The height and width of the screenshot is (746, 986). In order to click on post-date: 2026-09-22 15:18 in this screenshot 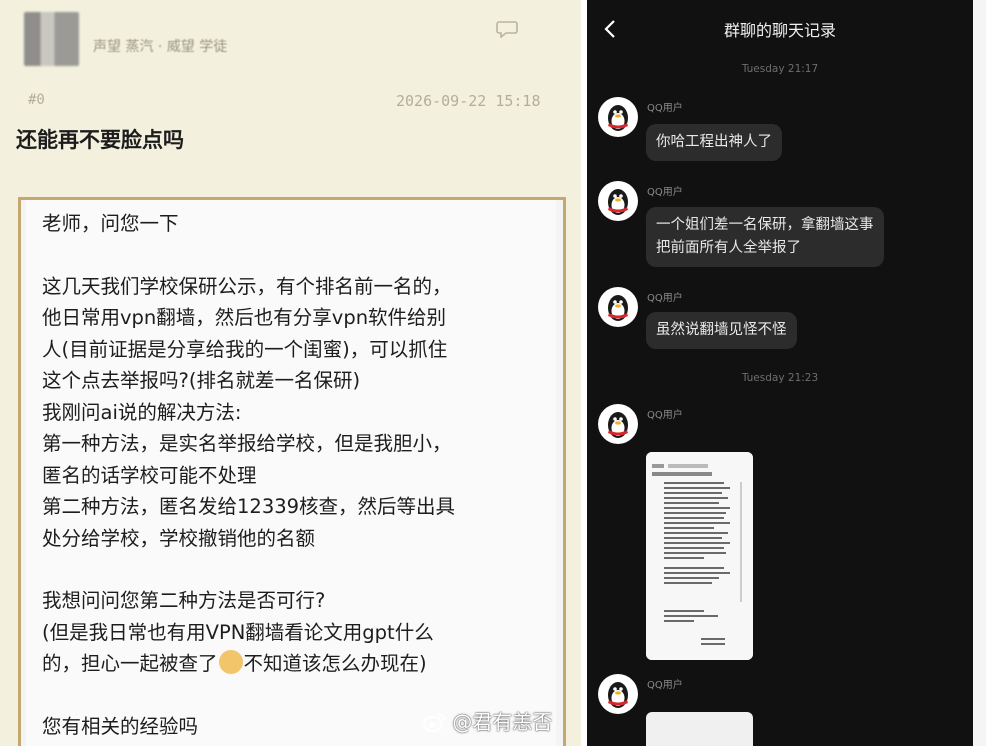, I will do `click(468, 101)`.